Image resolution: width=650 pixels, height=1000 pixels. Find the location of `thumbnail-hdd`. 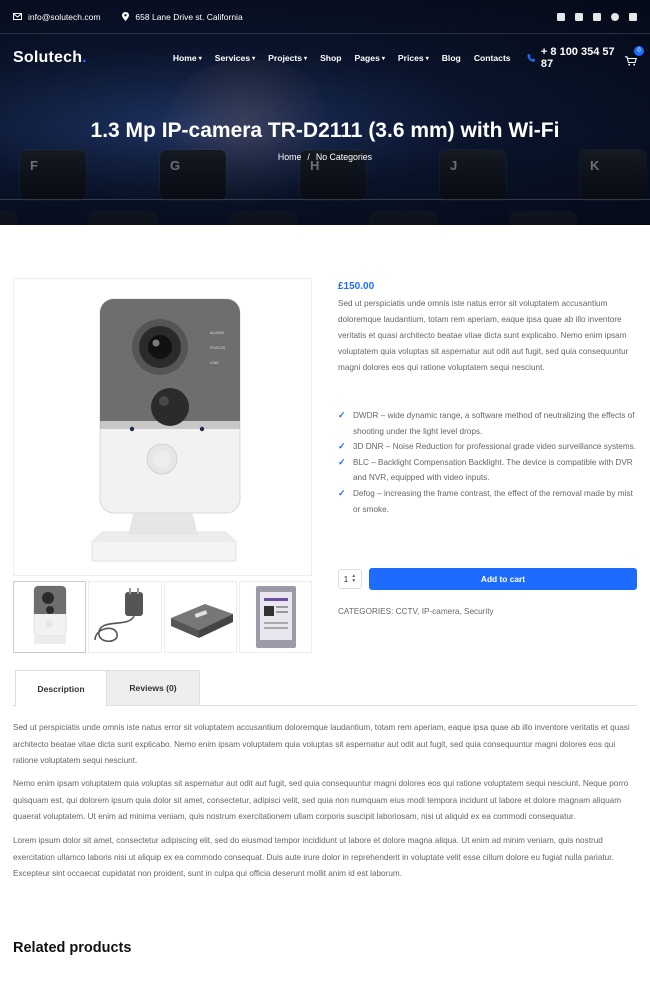

thumbnail-hdd is located at coordinates (275, 617).